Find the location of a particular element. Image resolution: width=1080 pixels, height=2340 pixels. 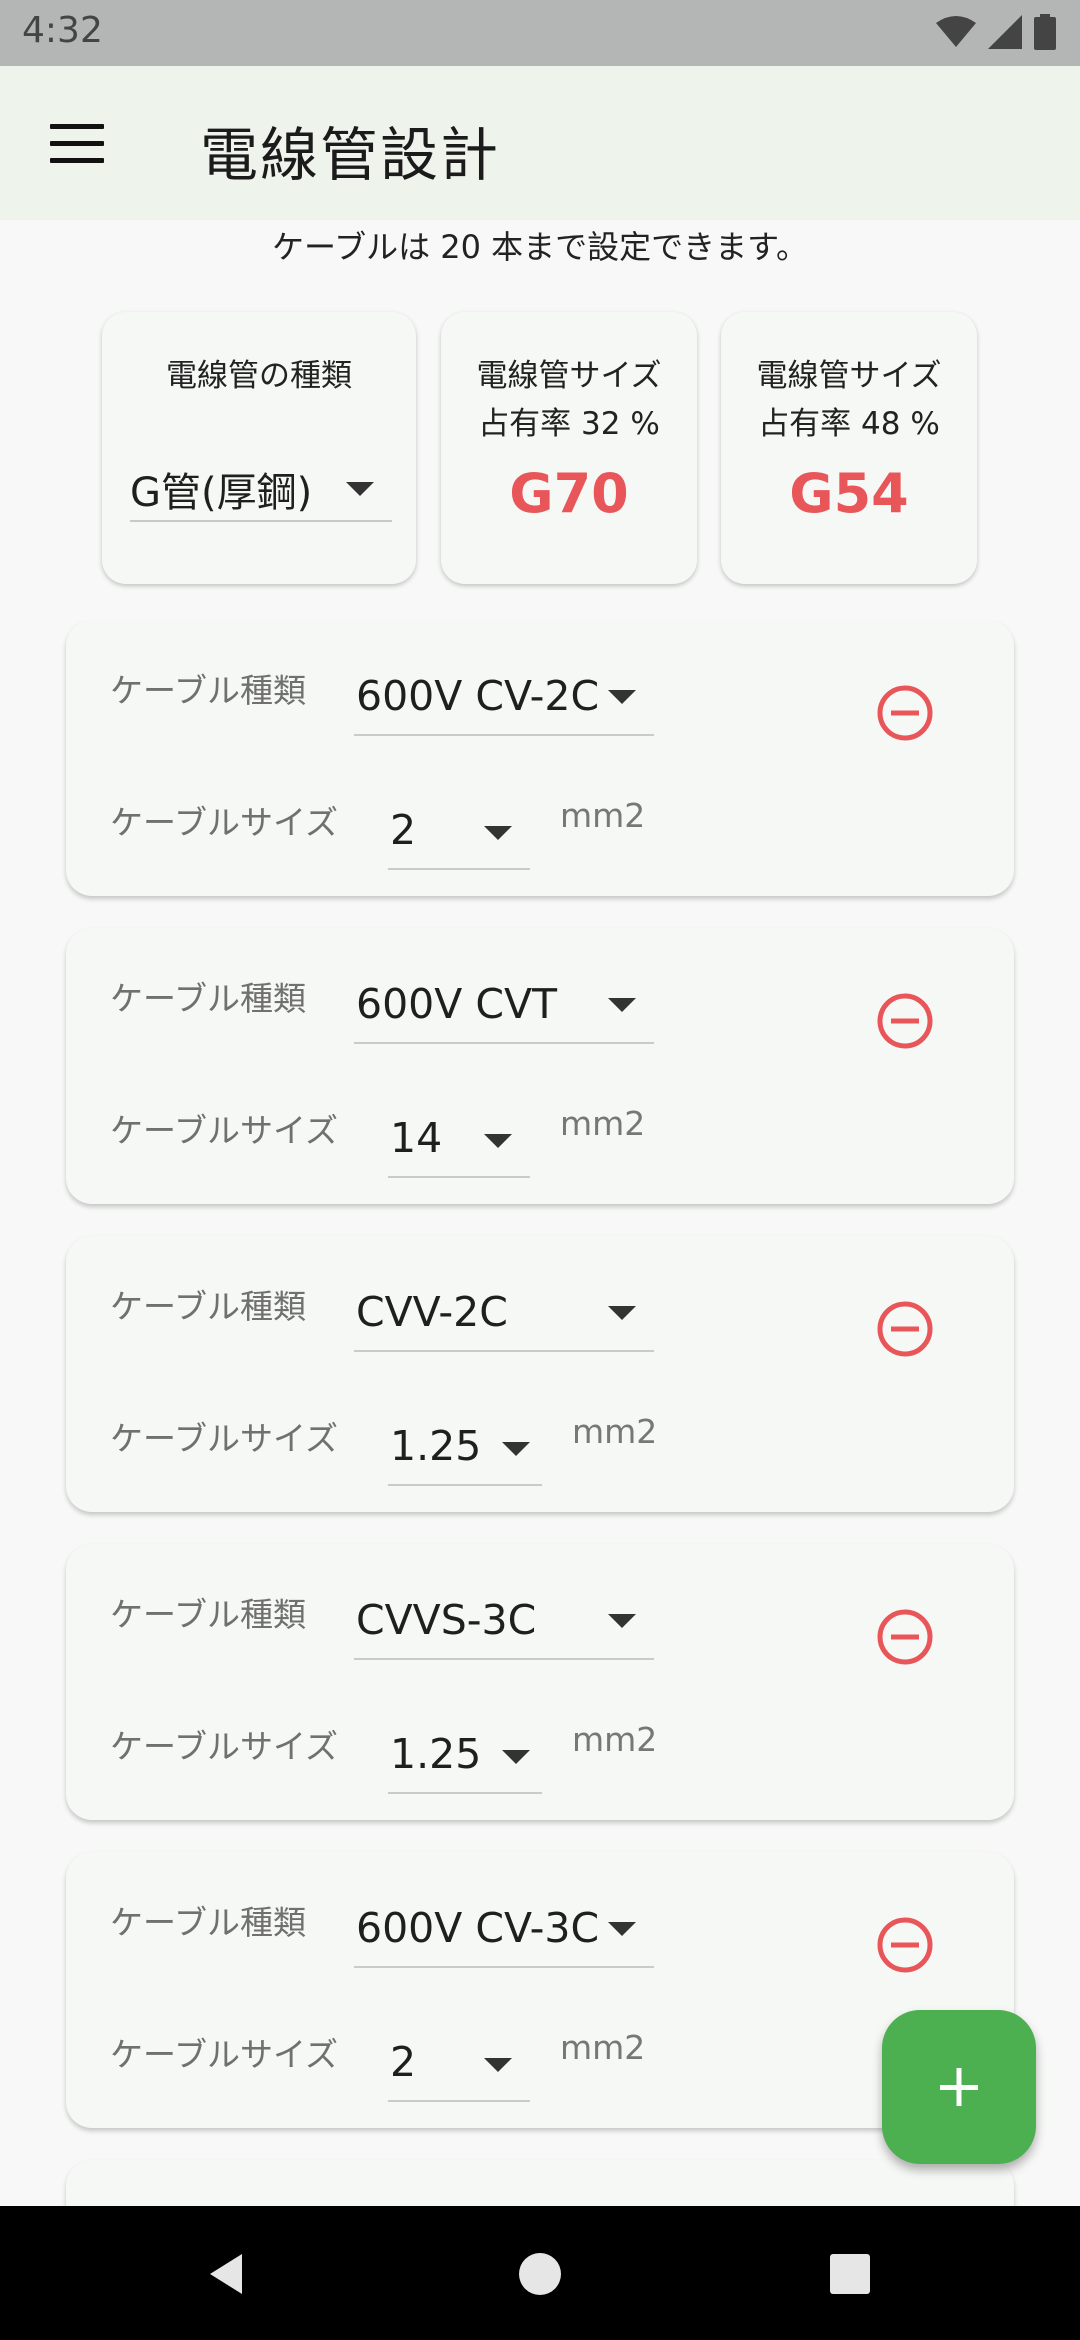

wifi-icon is located at coordinates (956, 31).